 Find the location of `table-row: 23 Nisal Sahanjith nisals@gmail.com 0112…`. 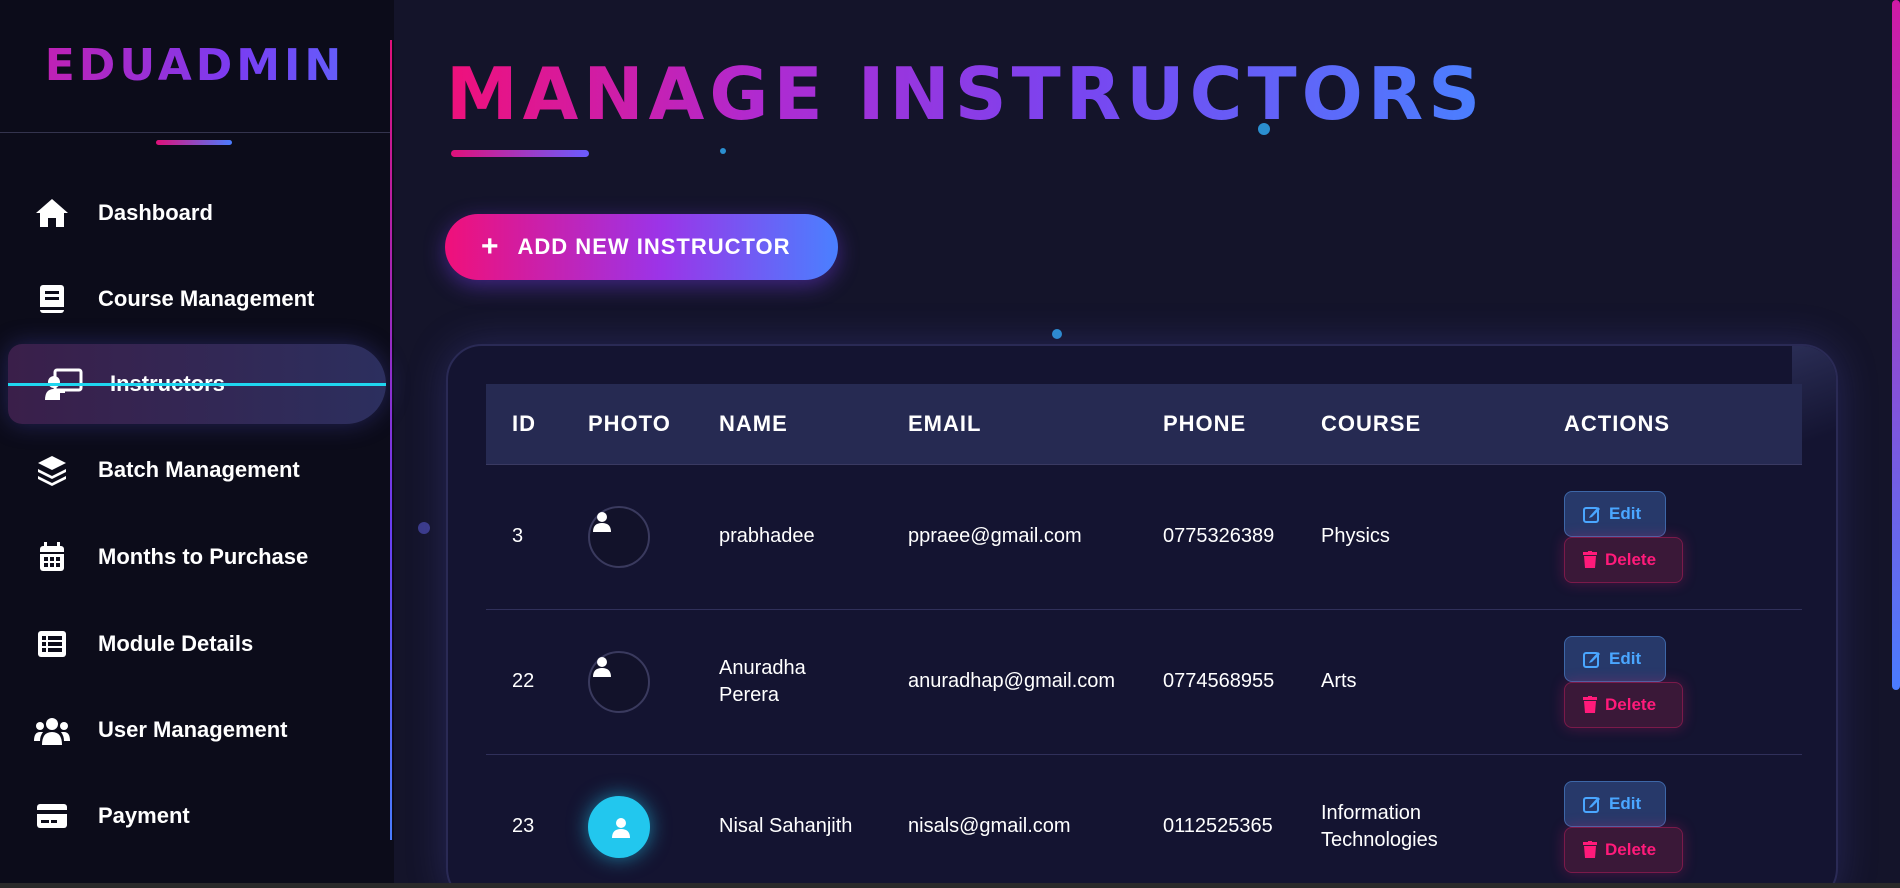

table-row: 23 Nisal Sahanjith nisals@gmail.com 0112… is located at coordinates (1144, 821).